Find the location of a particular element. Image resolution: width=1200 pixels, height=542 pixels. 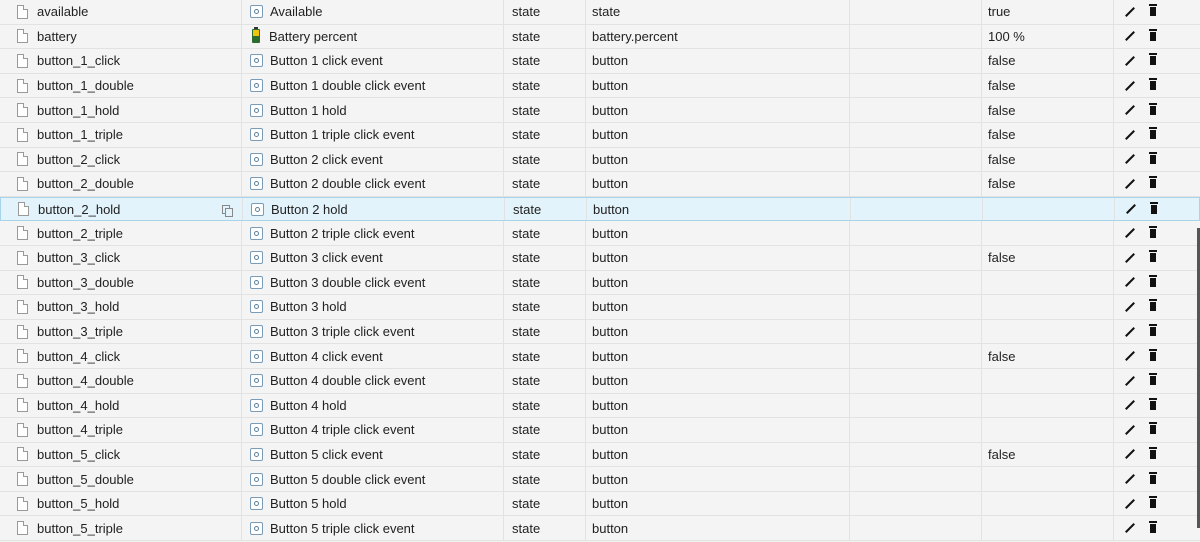

object-type: state is located at coordinates (526, 405).